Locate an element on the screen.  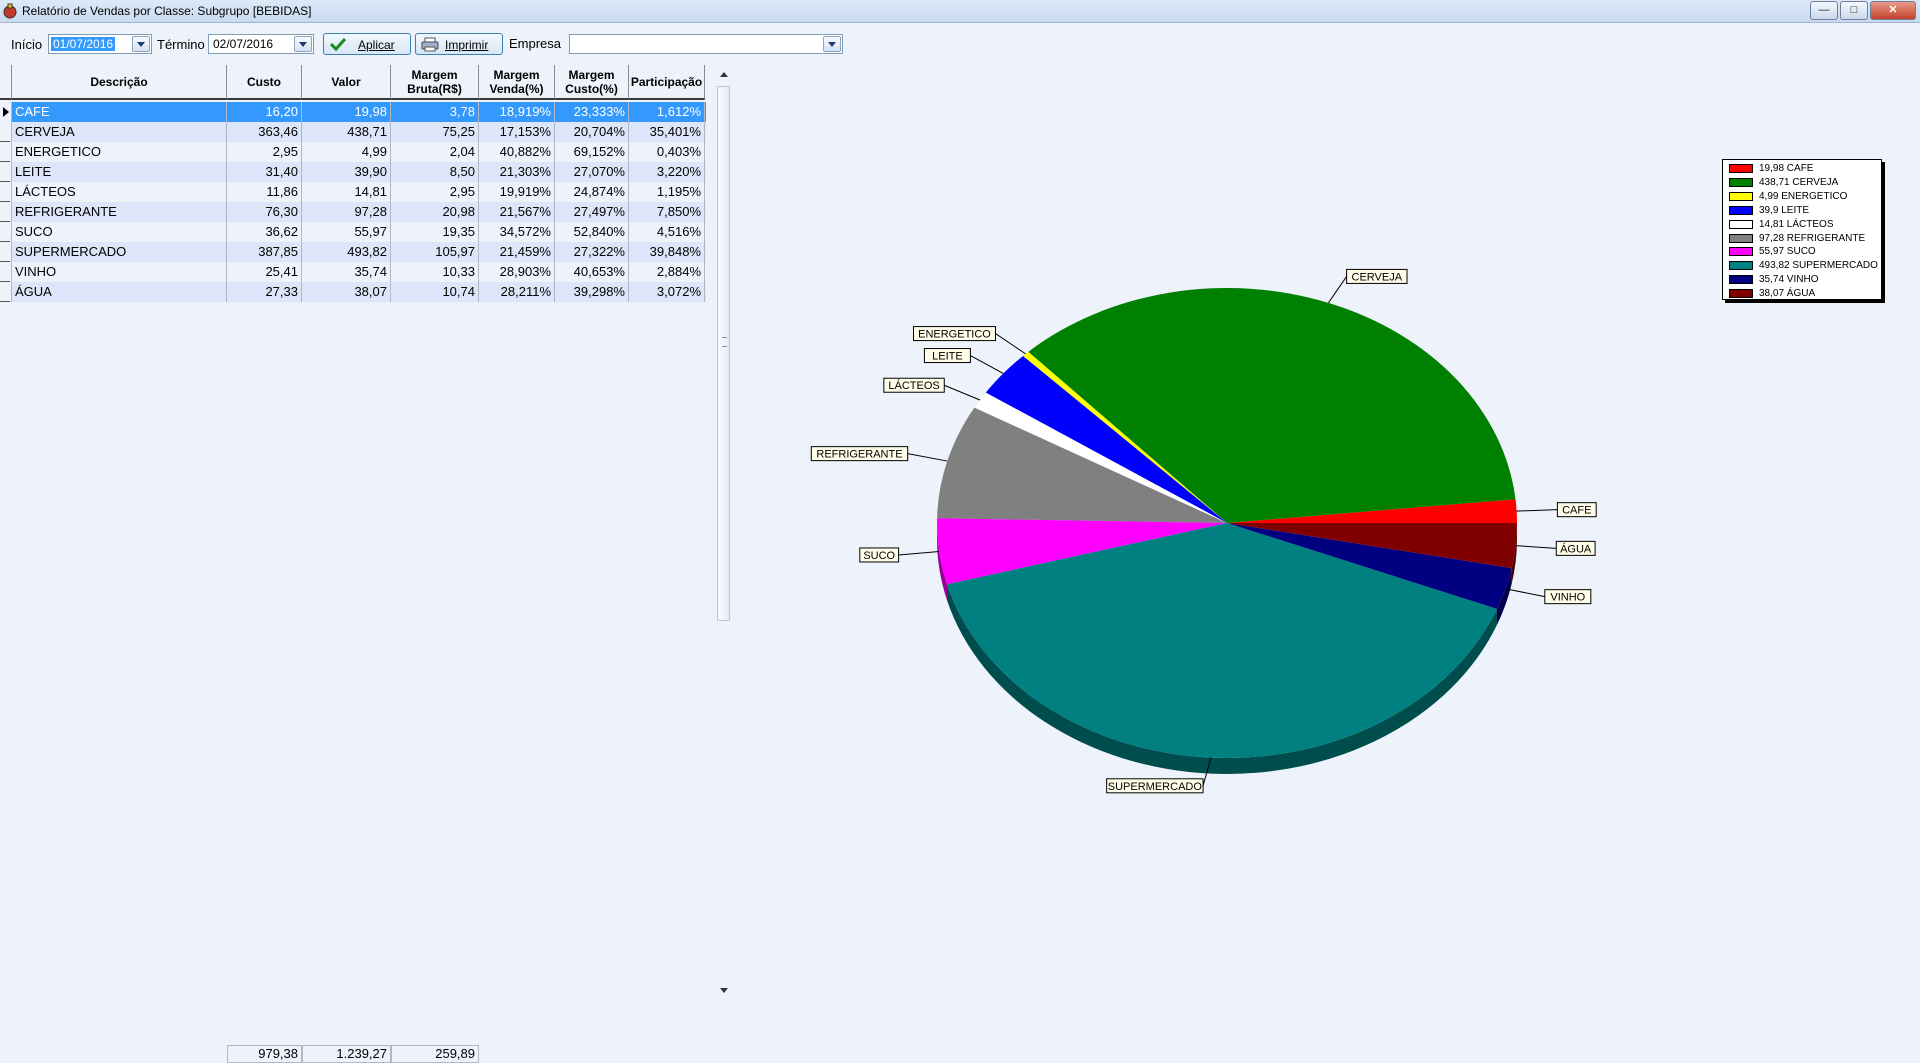
cell-valor: 438,71 is located at coordinates (346, 132).